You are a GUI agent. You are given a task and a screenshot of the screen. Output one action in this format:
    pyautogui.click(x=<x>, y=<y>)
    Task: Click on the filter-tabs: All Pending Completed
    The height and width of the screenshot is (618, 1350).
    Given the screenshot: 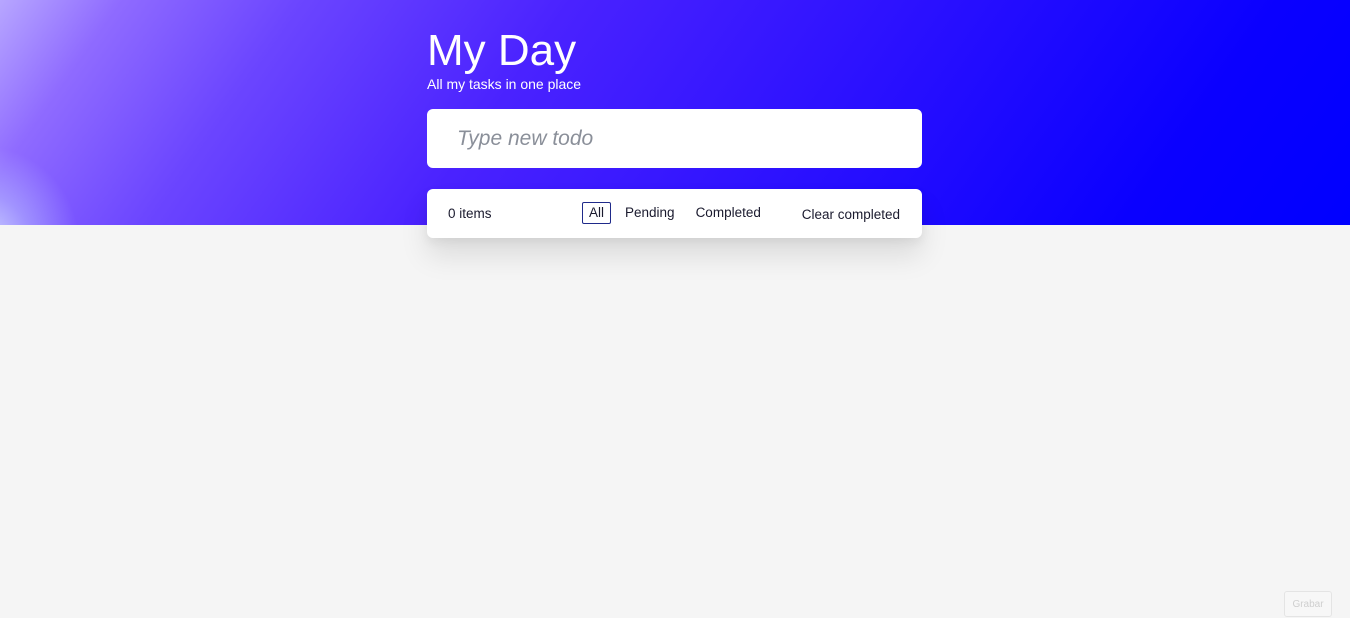 What is the action you would take?
    pyautogui.click(x=678, y=213)
    